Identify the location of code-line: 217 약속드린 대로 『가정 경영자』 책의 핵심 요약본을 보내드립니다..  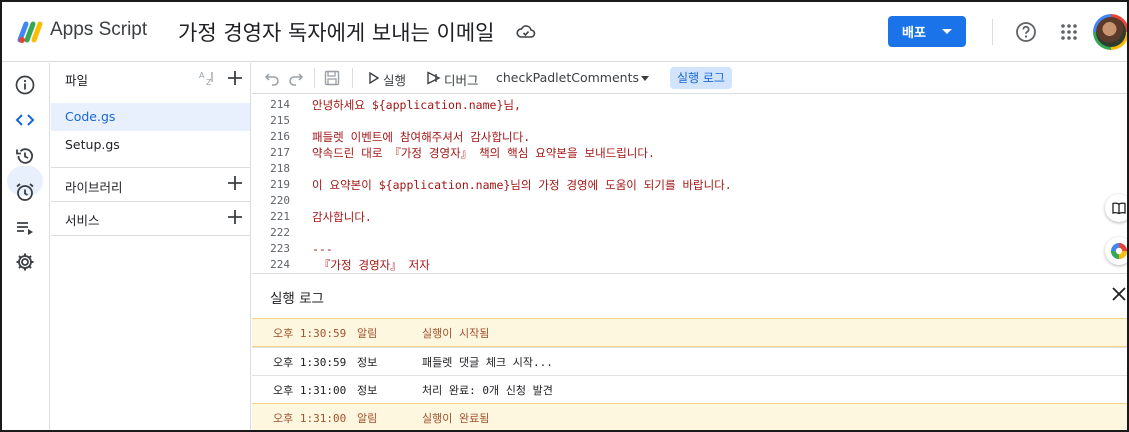
(689, 153).